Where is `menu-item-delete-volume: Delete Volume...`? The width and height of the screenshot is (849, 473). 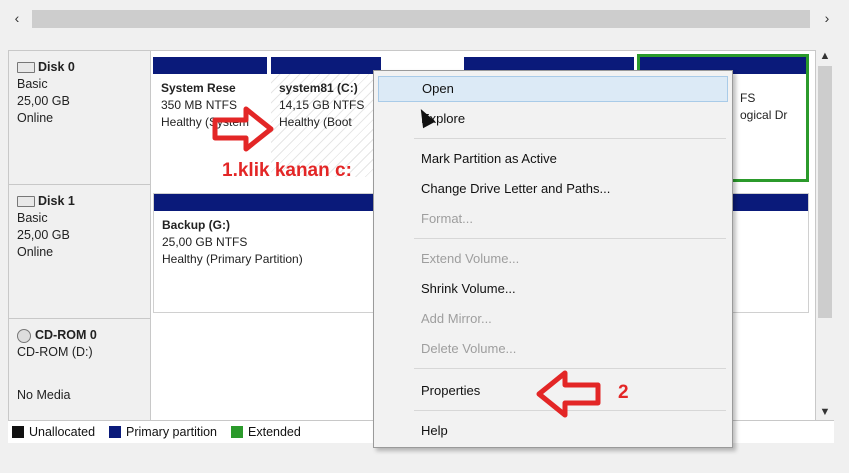 menu-item-delete-volume: Delete Volume... is located at coordinates (553, 349).